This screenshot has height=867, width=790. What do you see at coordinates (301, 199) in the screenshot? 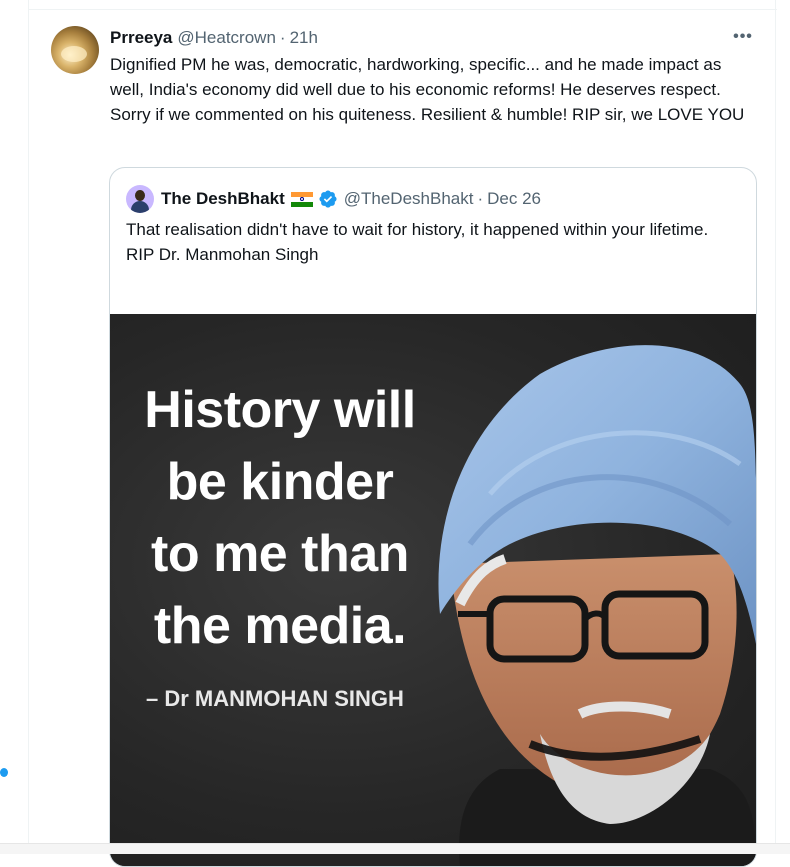
I see `india-flag-icon` at bounding box center [301, 199].